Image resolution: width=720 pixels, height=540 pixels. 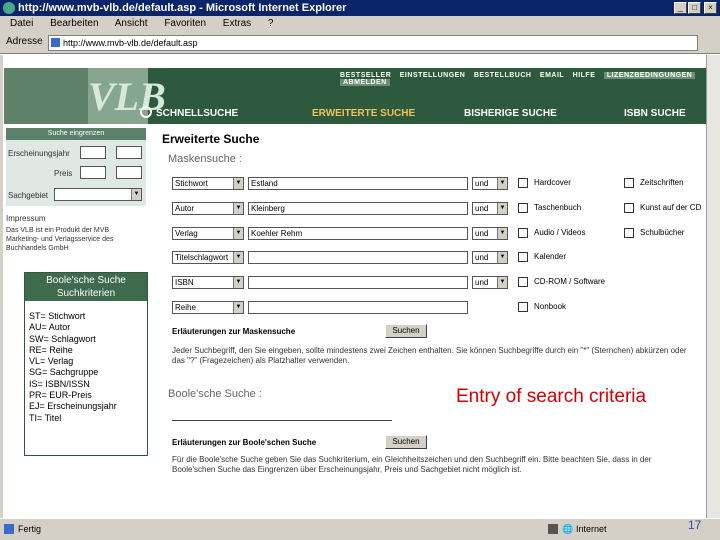 I want to click on search-term-input-1: Estland, so click(x=358, y=183).